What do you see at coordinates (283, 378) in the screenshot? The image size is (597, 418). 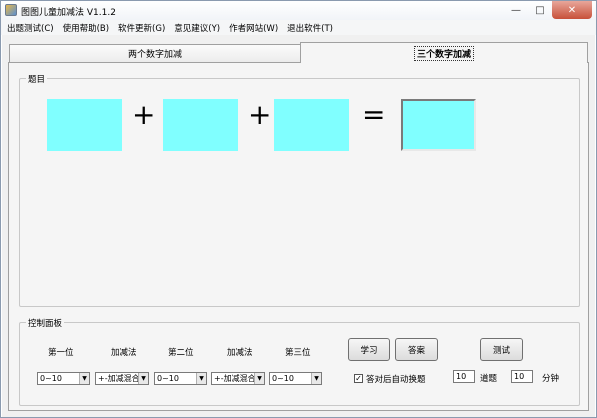 I see `third-digit-value: 0~10` at bounding box center [283, 378].